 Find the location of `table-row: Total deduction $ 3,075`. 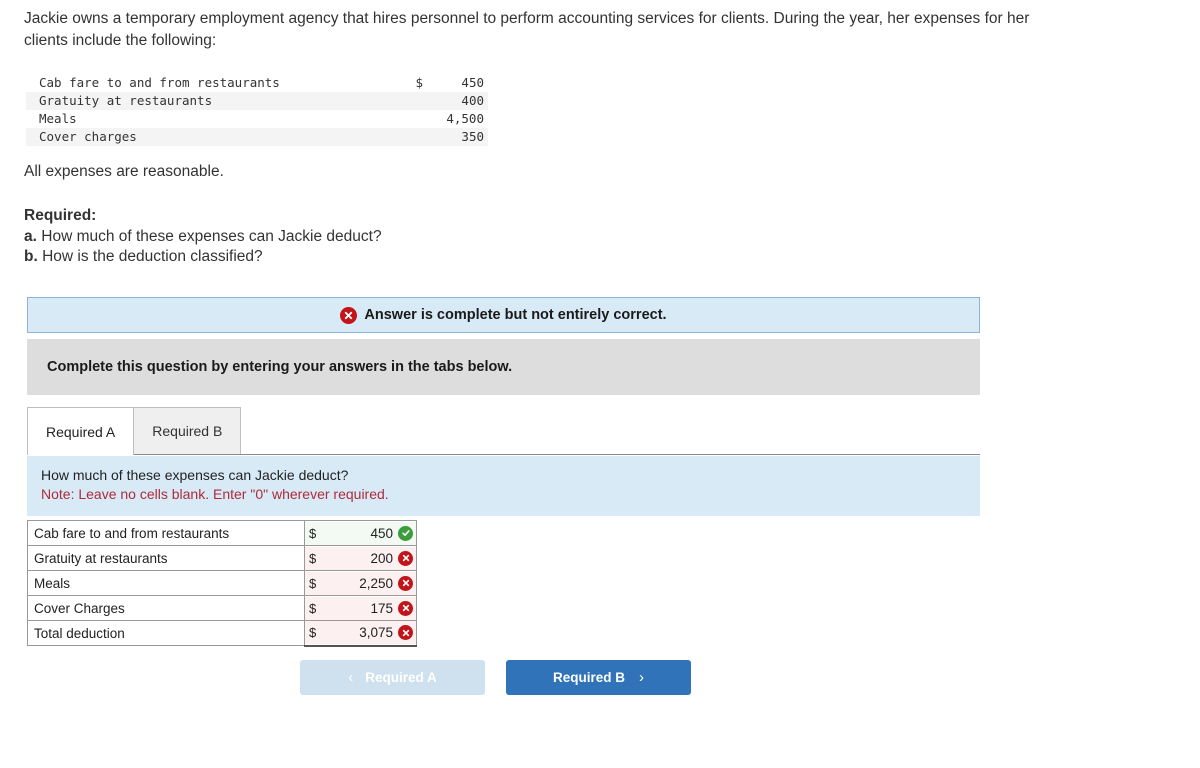

table-row: Total deduction $ 3,075 is located at coordinates (222, 633).